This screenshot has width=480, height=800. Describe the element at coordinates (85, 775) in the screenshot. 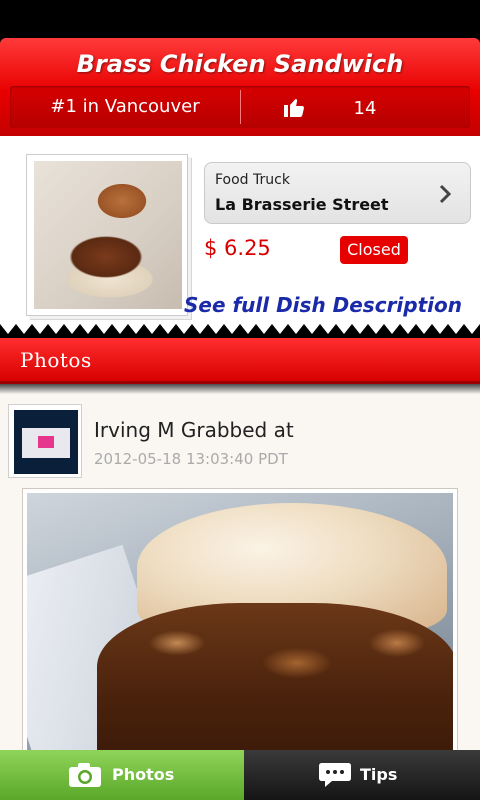

I see `camera-icon` at that location.